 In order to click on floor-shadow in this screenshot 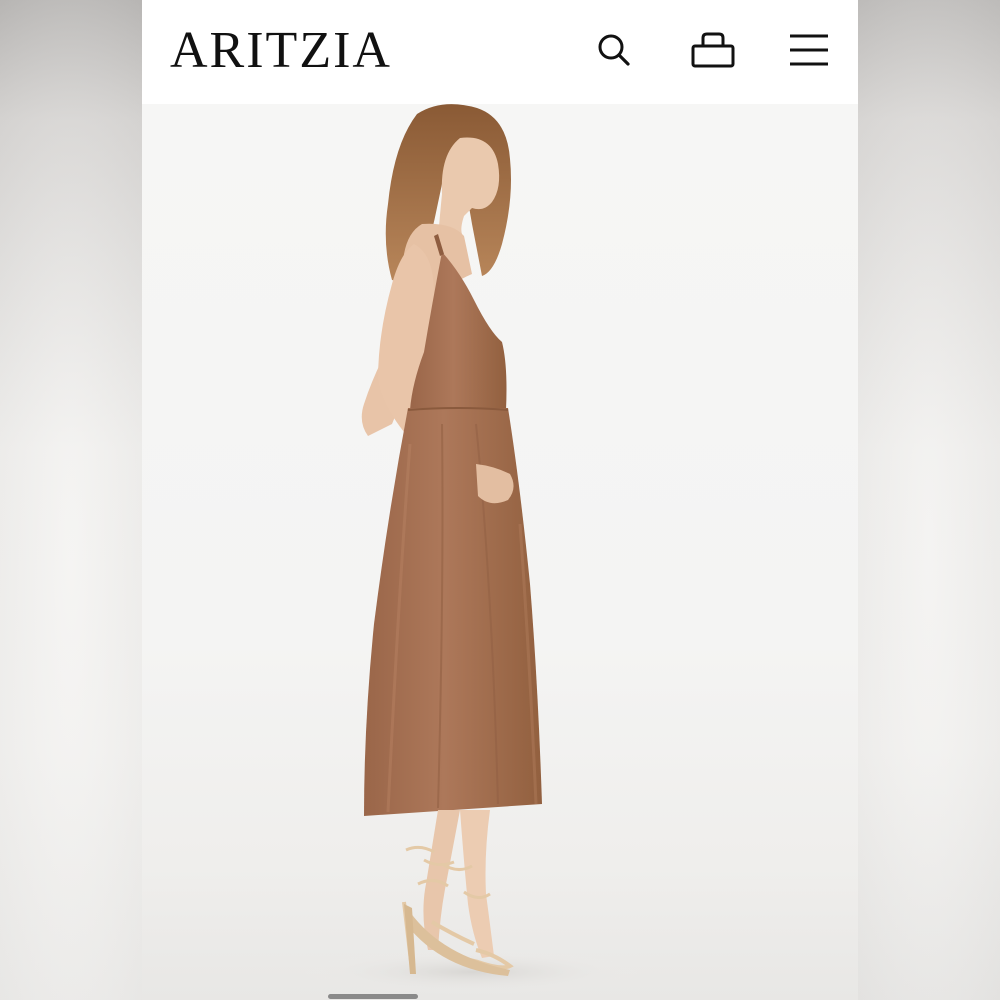, I will do `click(472, 972)`.